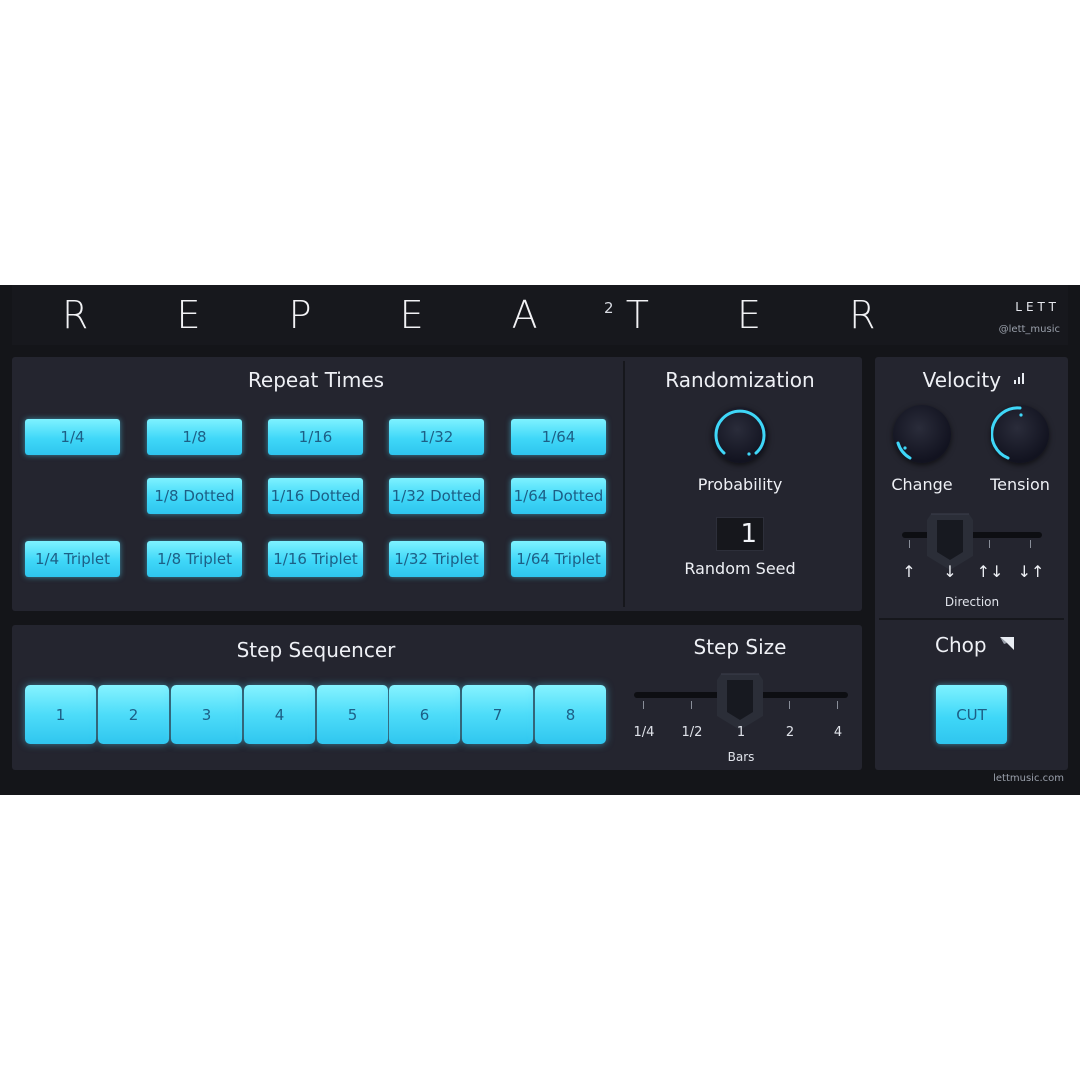  What do you see at coordinates (971, 619) in the screenshot?
I see `velocity-chop-divider` at bounding box center [971, 619].